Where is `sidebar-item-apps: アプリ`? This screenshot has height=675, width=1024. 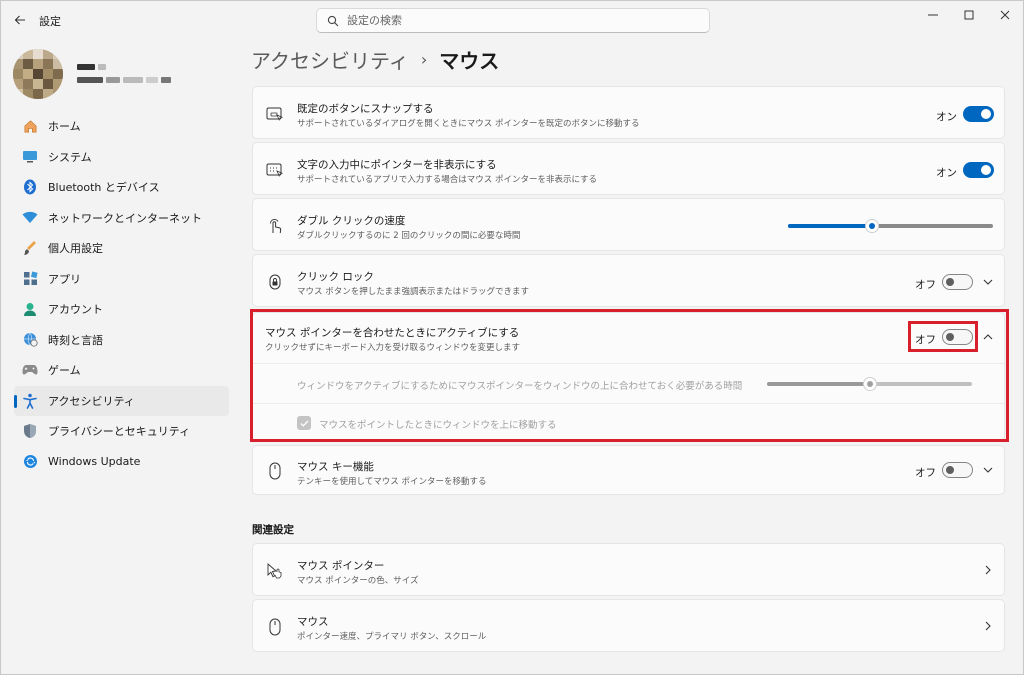
sidebar-item-apps: アプリ is located at coordinates (121, 279).